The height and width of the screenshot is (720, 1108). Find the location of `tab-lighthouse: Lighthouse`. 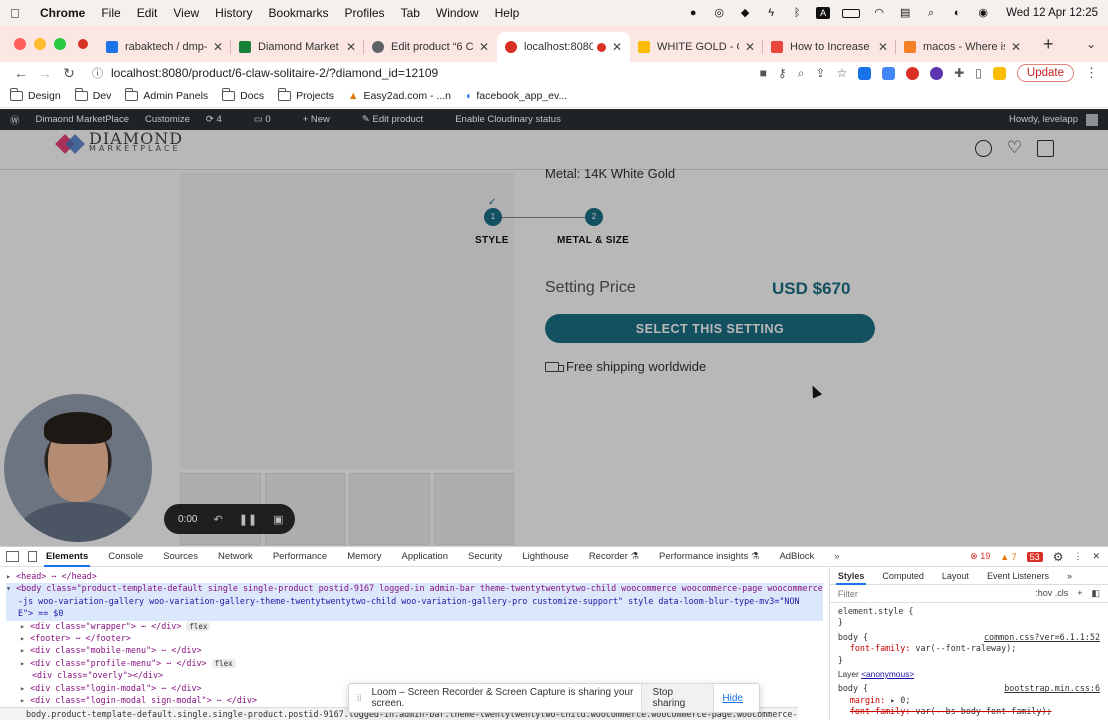

tab-lighthouse: Lighthouse is located at coordinates (545, 556).